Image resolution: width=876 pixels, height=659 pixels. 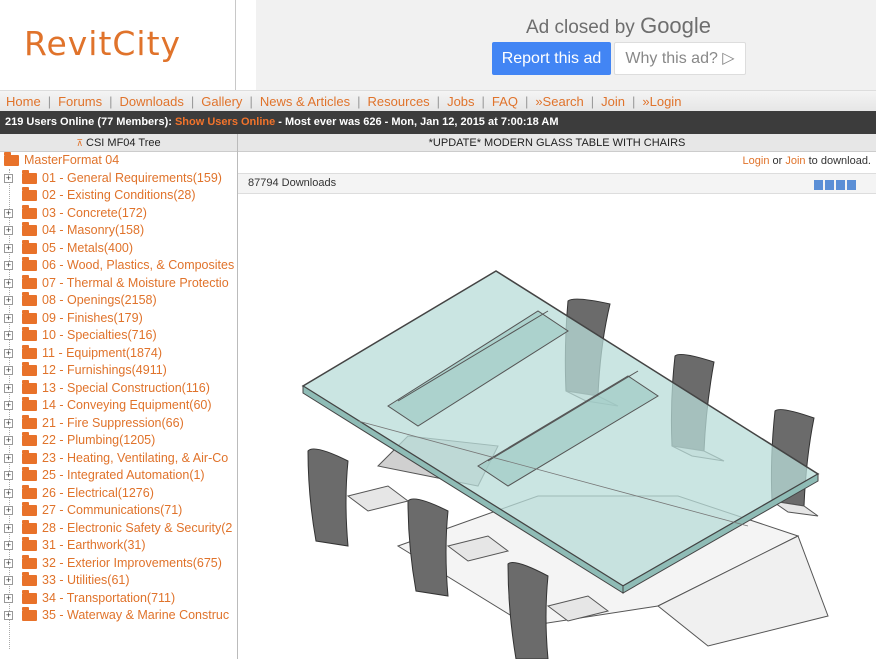 What do you see at coordinates (23, 101) in the screenshot?
I see `nav-item: Home` at bounding box center [23, 101].